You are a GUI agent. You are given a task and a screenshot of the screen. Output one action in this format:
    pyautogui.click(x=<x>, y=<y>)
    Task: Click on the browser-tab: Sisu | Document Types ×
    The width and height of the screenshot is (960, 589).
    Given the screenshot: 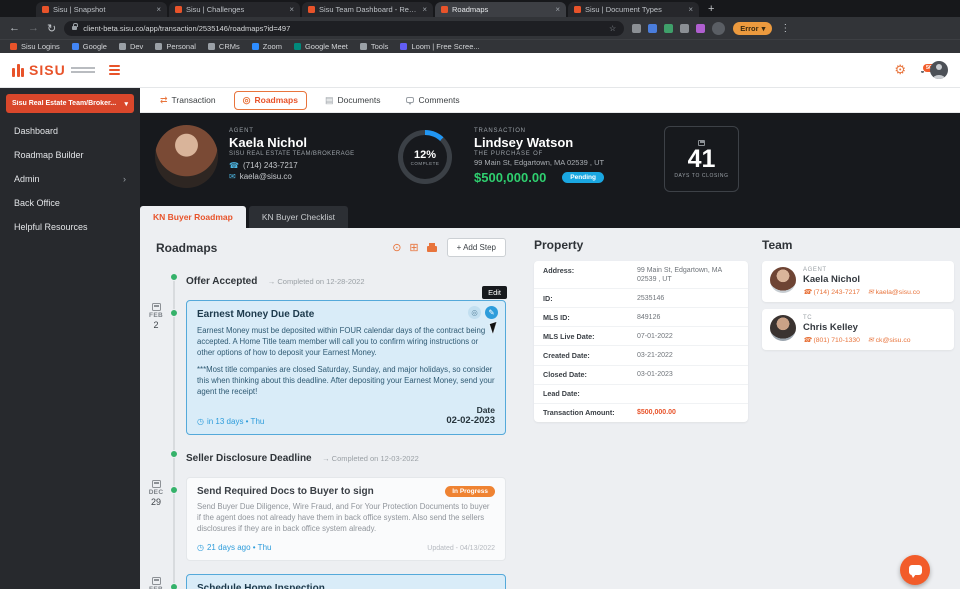 What is the action you would take?
    pyautogui.click(x=633, y=9)
    